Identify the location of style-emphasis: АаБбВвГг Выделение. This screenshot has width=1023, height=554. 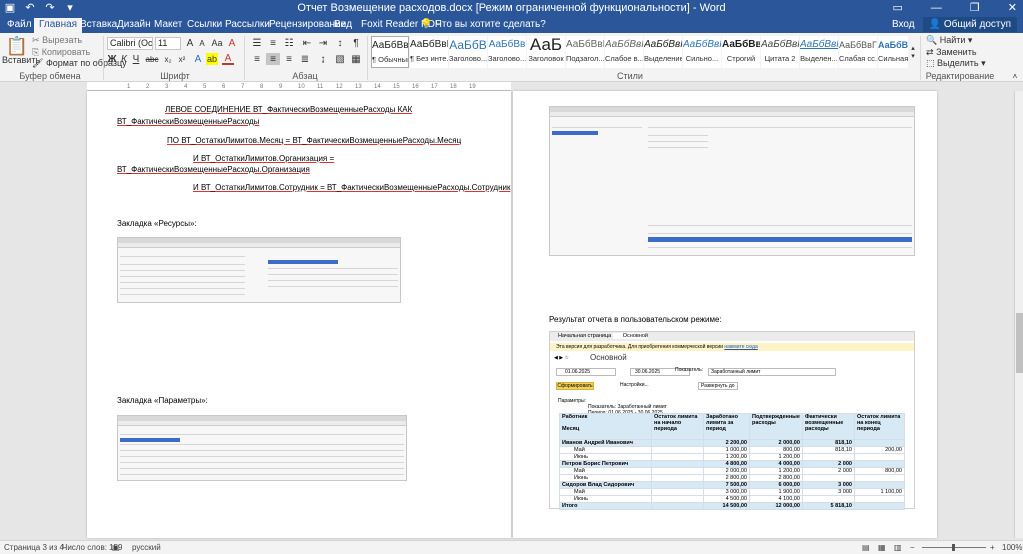
(663, 52).